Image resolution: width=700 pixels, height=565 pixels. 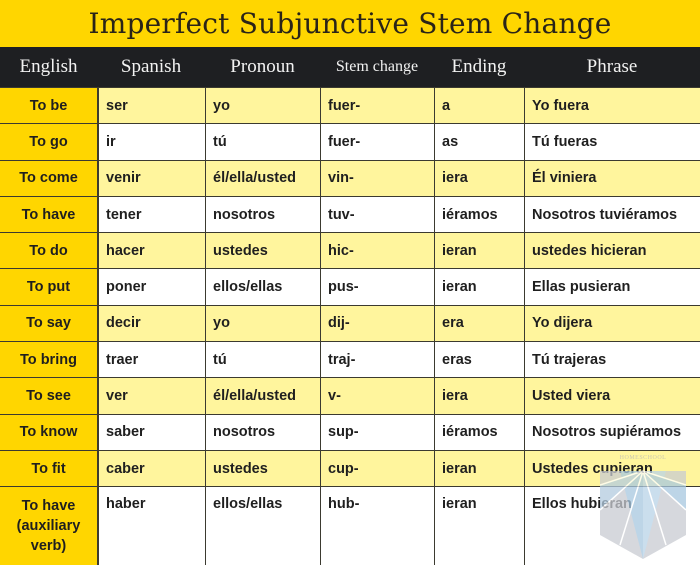 I want to click on table-row: To say decir yo dij-era Yo dijera, so click(x=350, y=323).